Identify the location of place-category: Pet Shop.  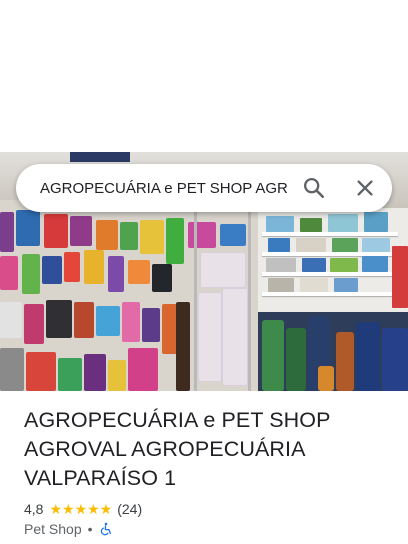
(53, 529).